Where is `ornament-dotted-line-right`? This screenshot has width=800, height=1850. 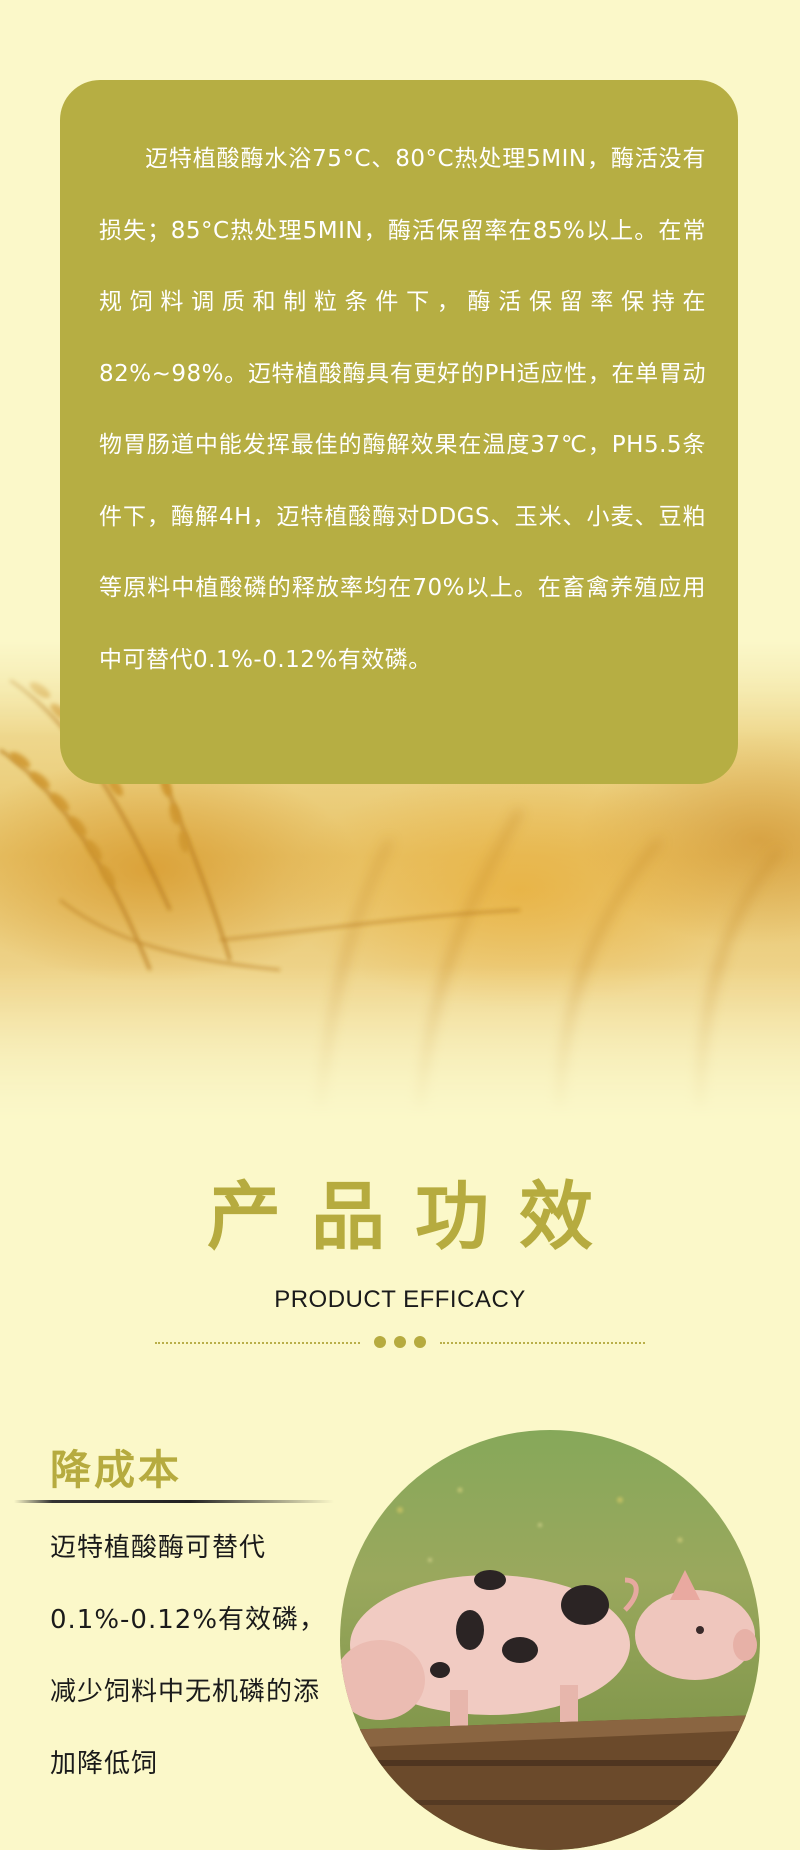
ornament-dotted-line-right is located at coordinates (542, 1343).